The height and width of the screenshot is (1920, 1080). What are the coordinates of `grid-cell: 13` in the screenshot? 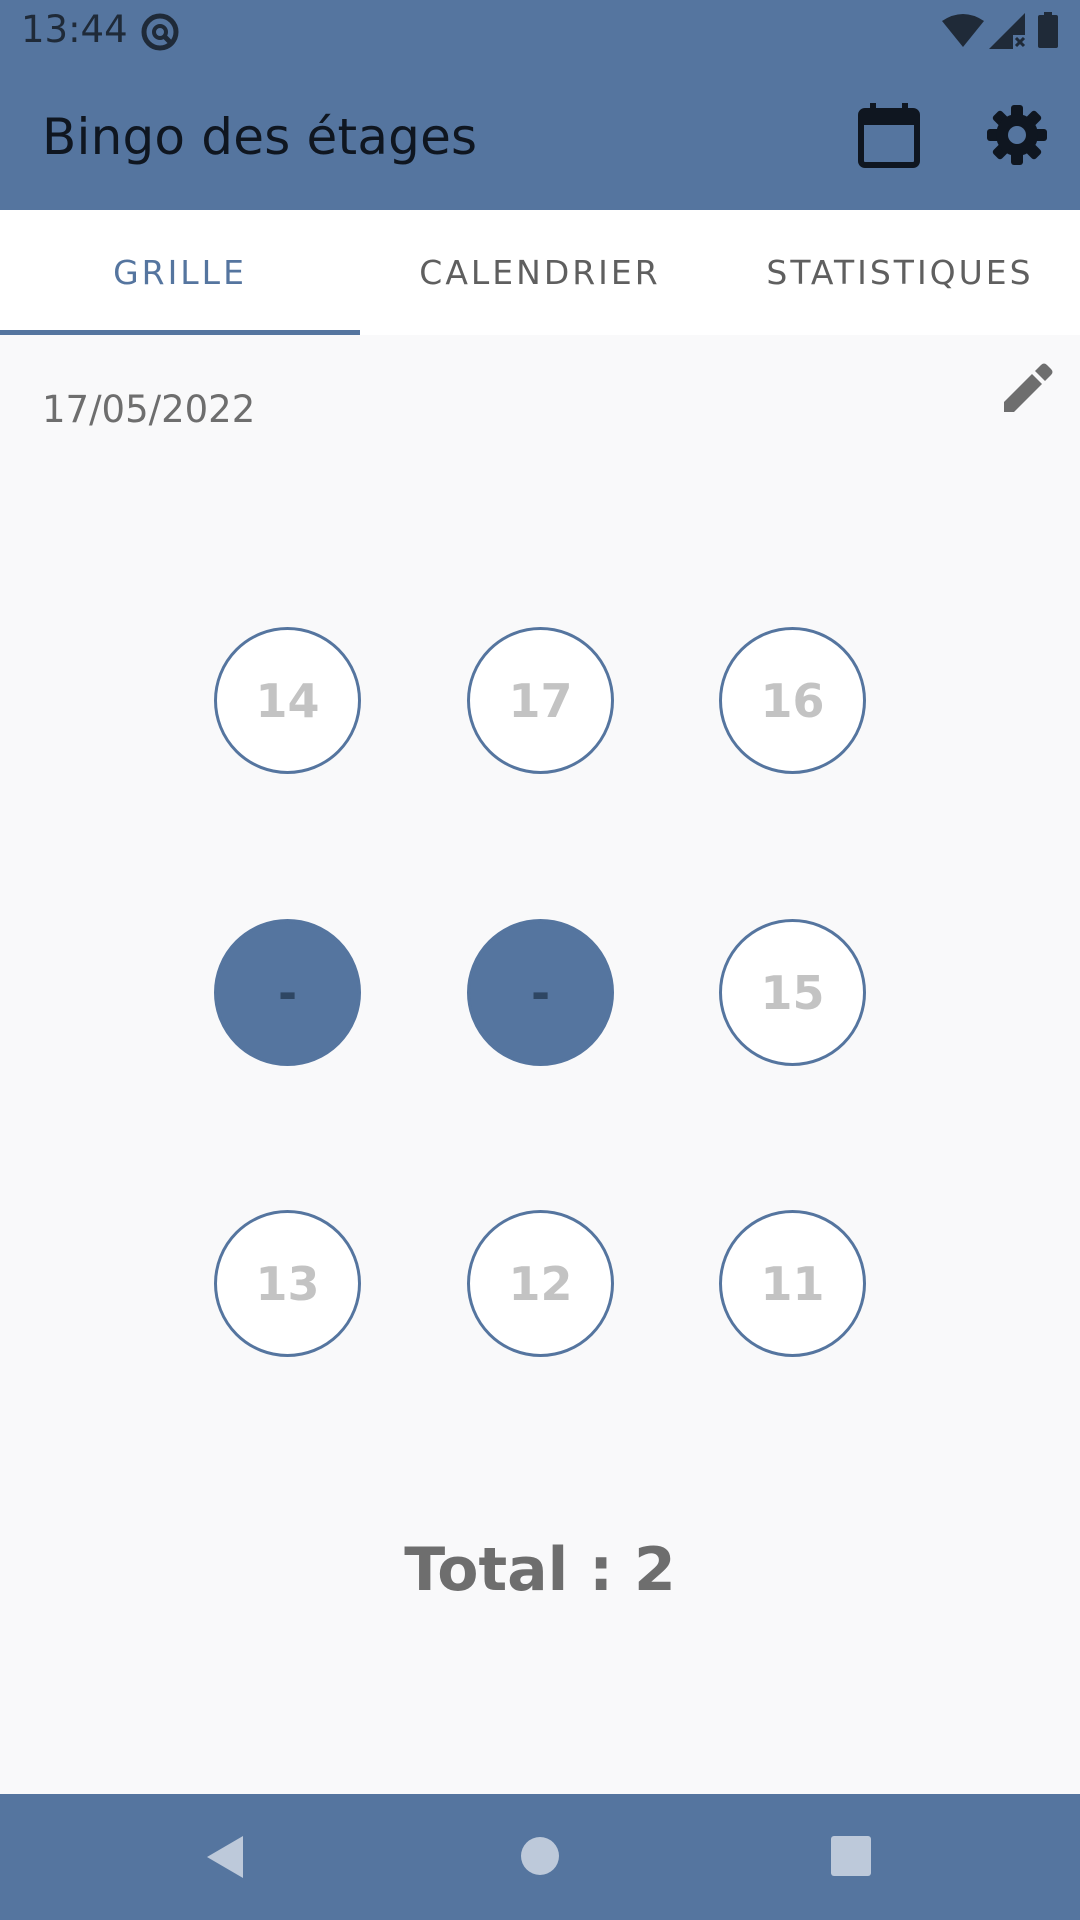 It's located at (287, 1283).